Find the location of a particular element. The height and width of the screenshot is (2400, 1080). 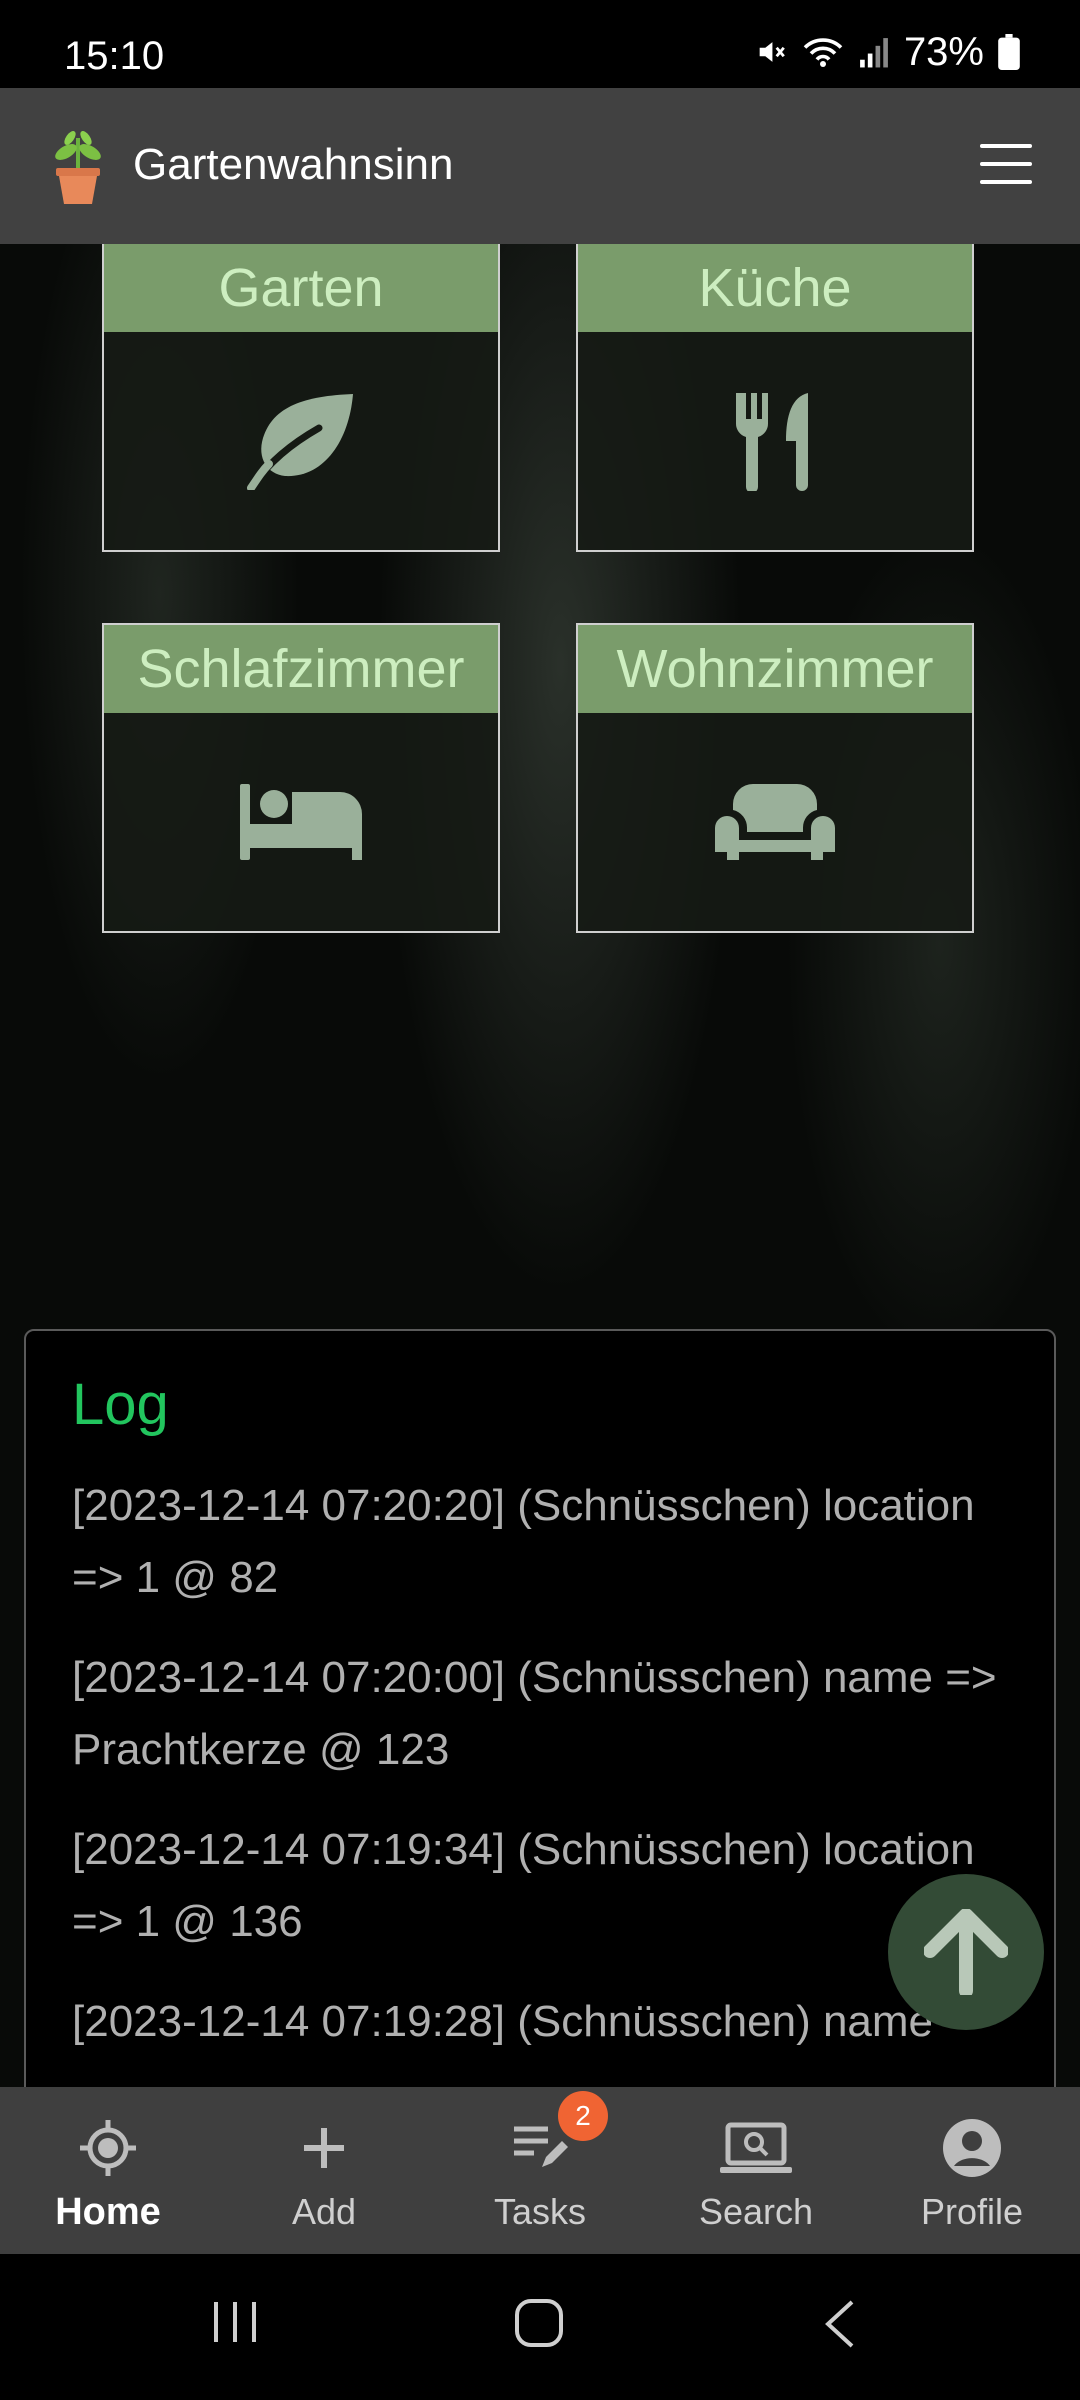

nav-search: Search is located at coordinates (756, 2170).